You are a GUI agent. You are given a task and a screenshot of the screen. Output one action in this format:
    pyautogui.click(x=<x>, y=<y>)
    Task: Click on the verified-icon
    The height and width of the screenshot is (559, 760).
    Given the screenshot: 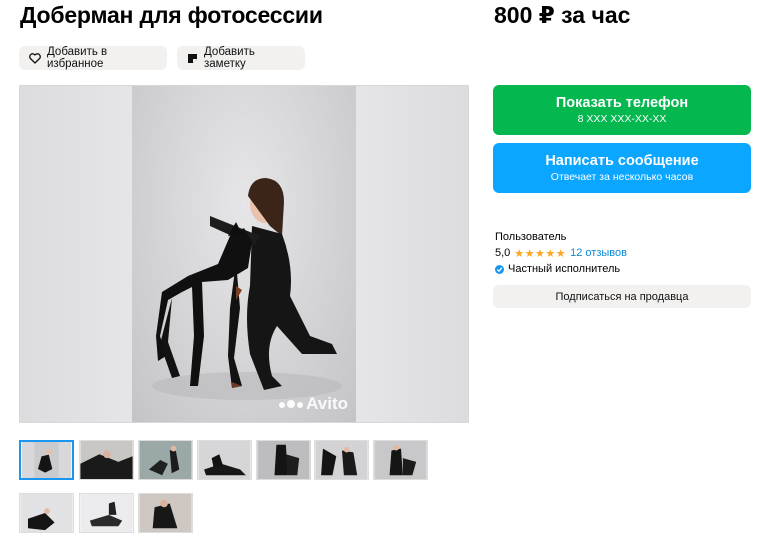 What is the action you would take?
    pyautogui.click(x=499, y=269)
    